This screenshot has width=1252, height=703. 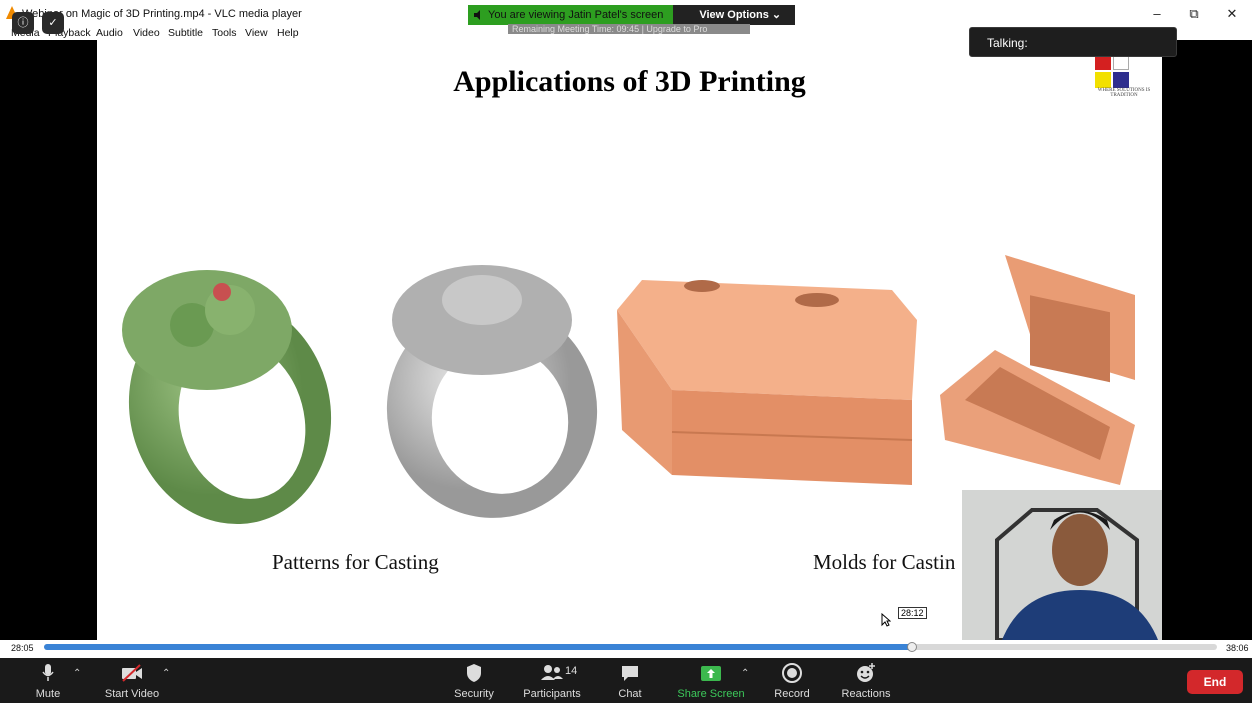 I want to click on record-icon, so click(x=792, y=673).